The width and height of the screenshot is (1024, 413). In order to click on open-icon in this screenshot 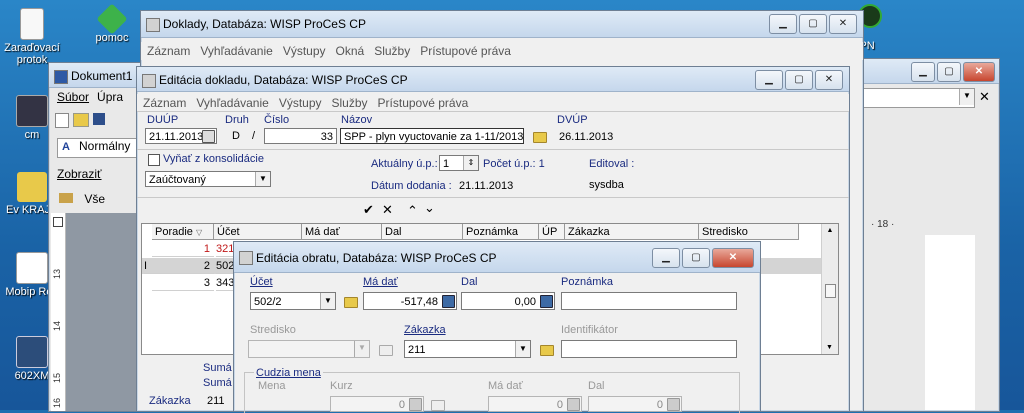, I will do `click(81, 120)`.